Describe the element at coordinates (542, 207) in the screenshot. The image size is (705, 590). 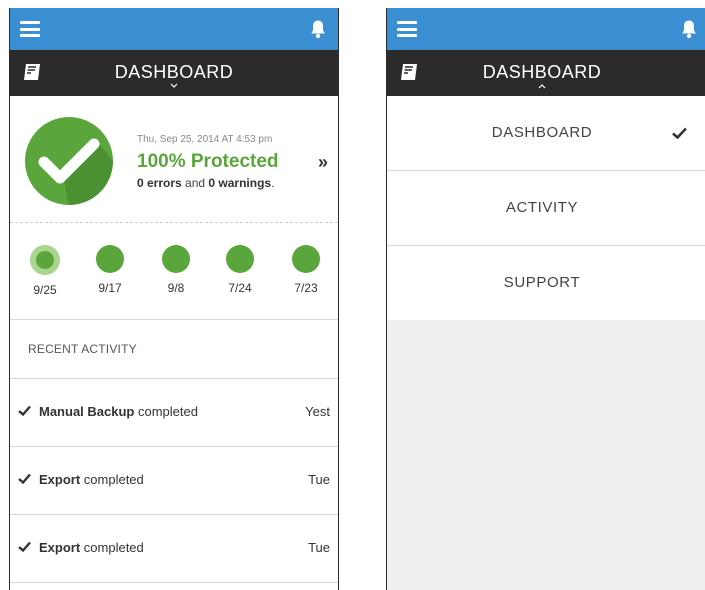
I see `menu-item-label: ACTIVITY` at that location.